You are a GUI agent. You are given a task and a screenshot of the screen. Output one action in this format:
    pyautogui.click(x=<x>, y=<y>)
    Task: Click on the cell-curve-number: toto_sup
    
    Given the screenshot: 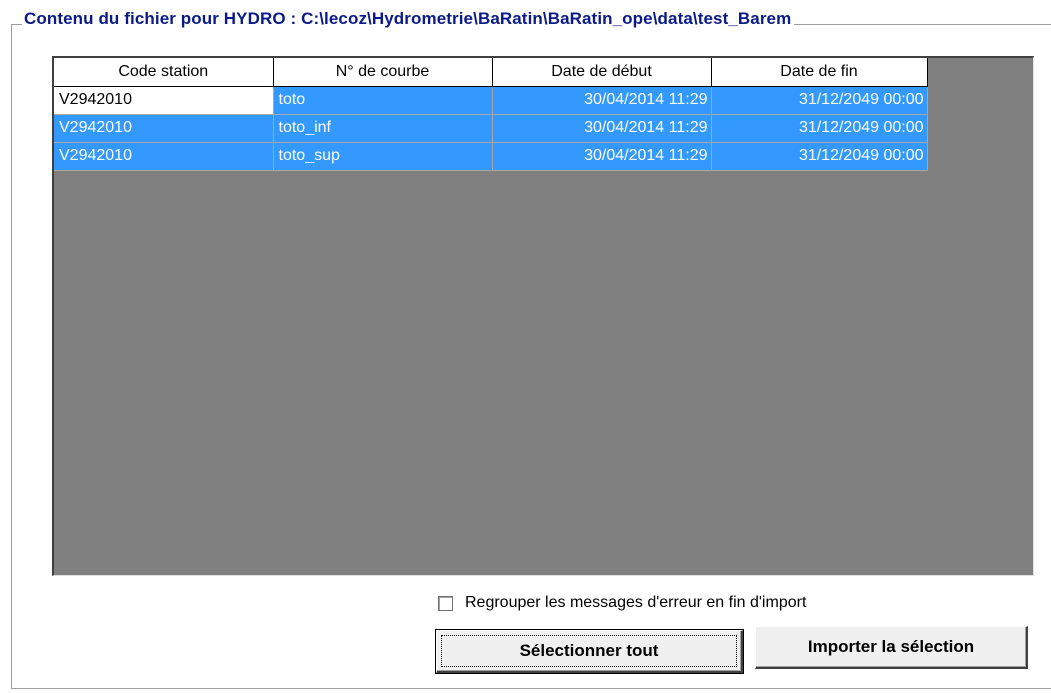 What is the action you would take?
    pyautogui.click(x=383, y=156)
    